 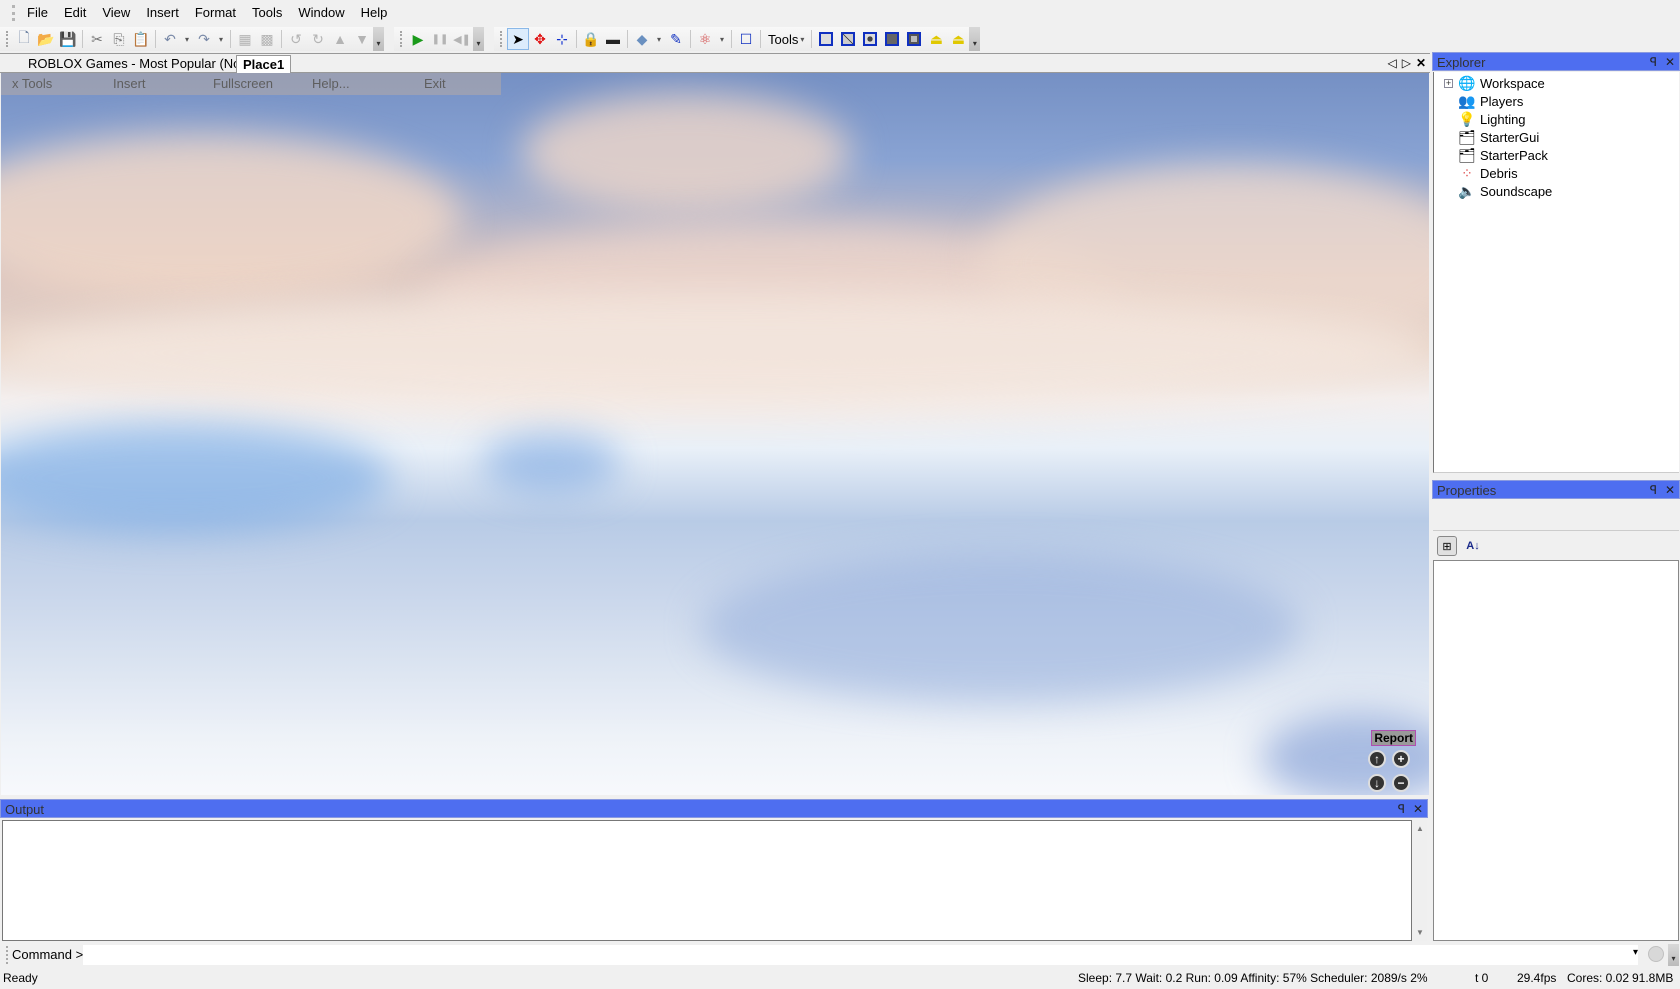 What do you see at coordinates (936, 39) in the screenshot?
I see `hinge-icon: ⏏` at bounding box center [936, 39].